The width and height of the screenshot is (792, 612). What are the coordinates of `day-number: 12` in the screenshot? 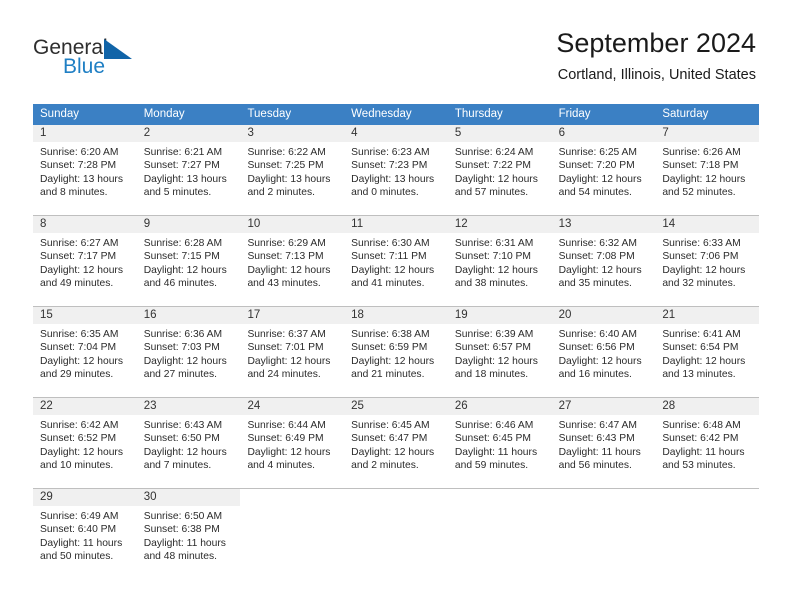 It's located at (461, 224).